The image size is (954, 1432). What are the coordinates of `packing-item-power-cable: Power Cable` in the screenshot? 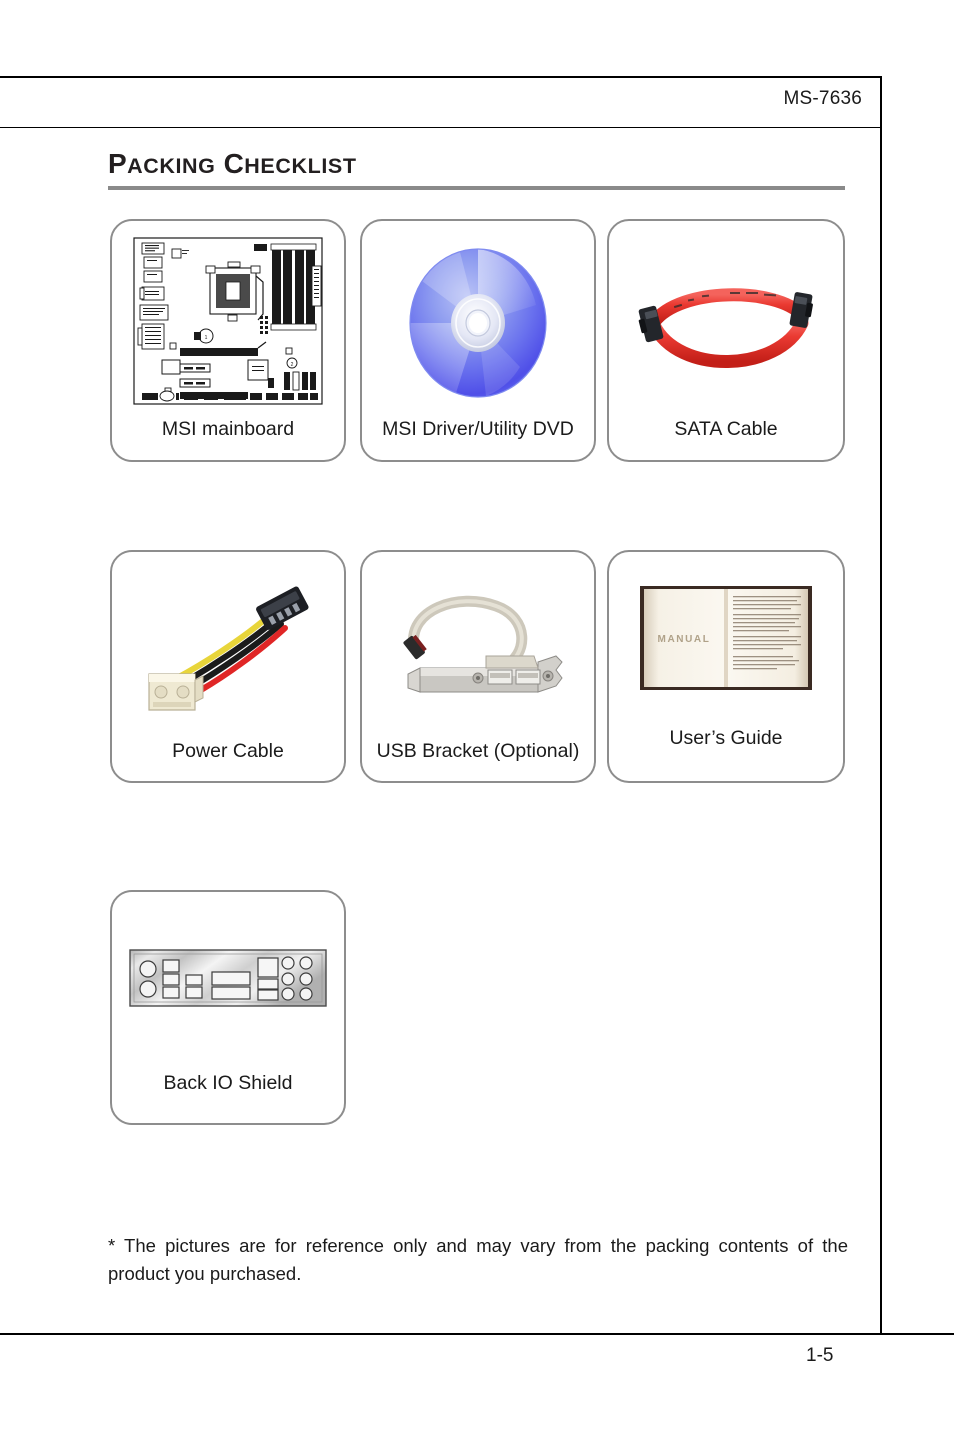 It's located at (228, 666).